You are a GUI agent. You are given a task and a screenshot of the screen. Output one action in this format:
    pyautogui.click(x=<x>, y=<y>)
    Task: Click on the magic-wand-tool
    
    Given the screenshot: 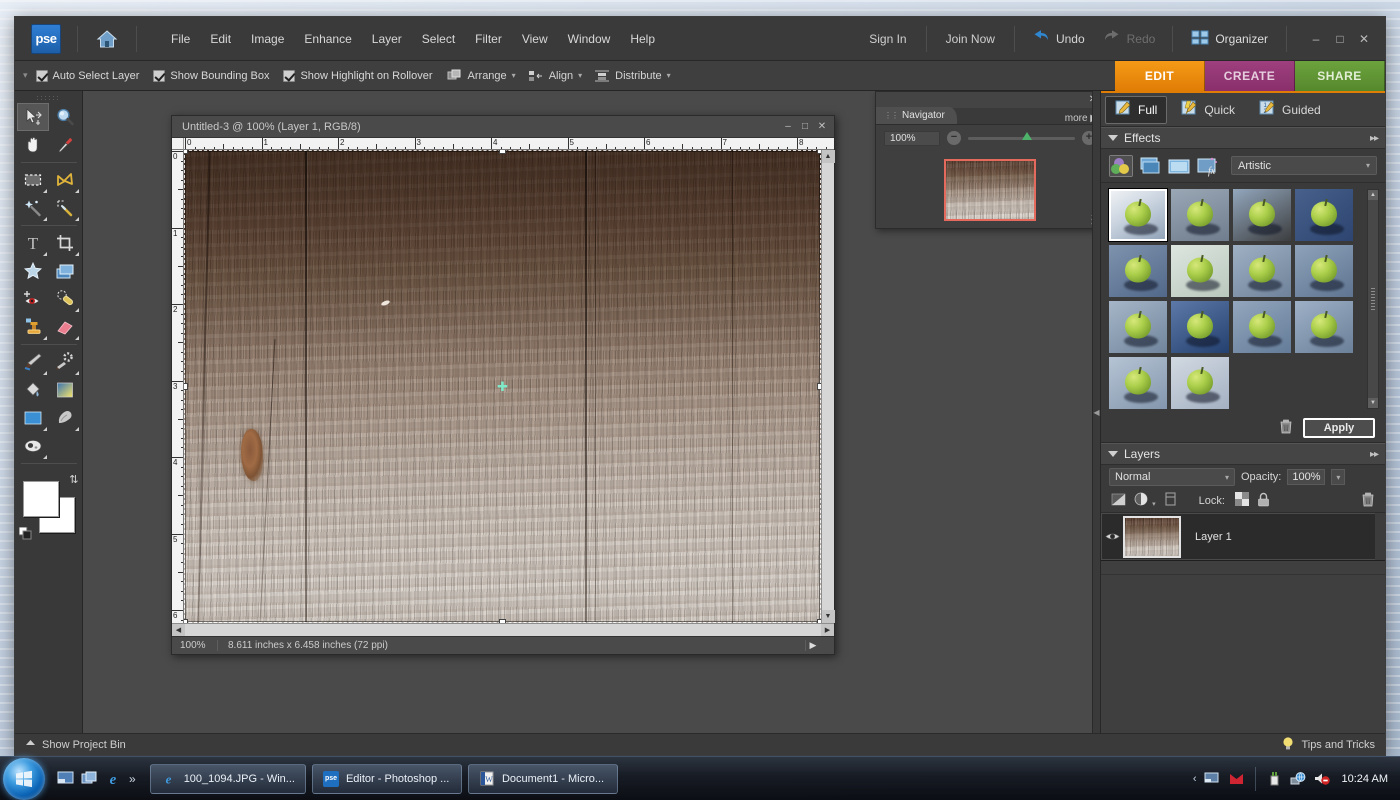 What is the action you would take?
    pyautogui.click(x=33, y=208)
    